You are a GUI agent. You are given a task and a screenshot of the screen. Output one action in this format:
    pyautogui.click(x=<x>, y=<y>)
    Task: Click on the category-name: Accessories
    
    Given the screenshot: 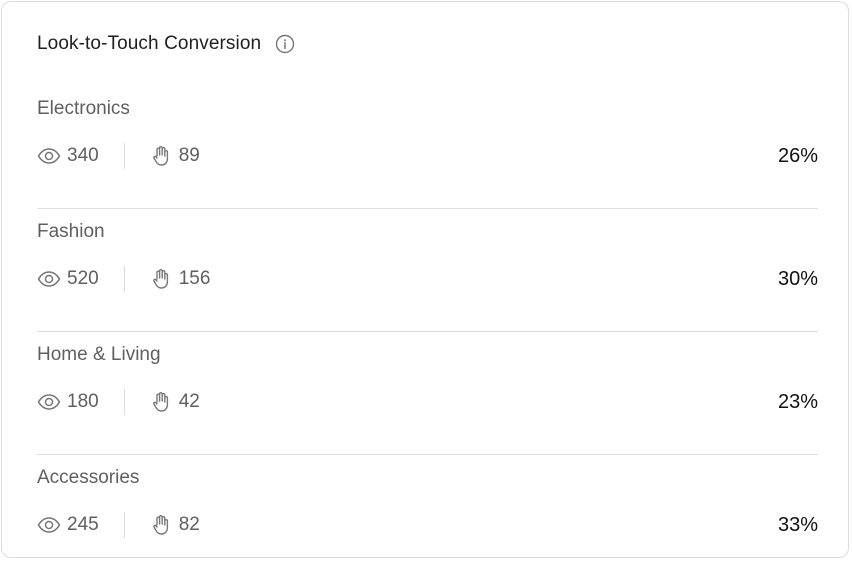 What is the action you would take?
    pyautogui.click(x=88, y=477)
    